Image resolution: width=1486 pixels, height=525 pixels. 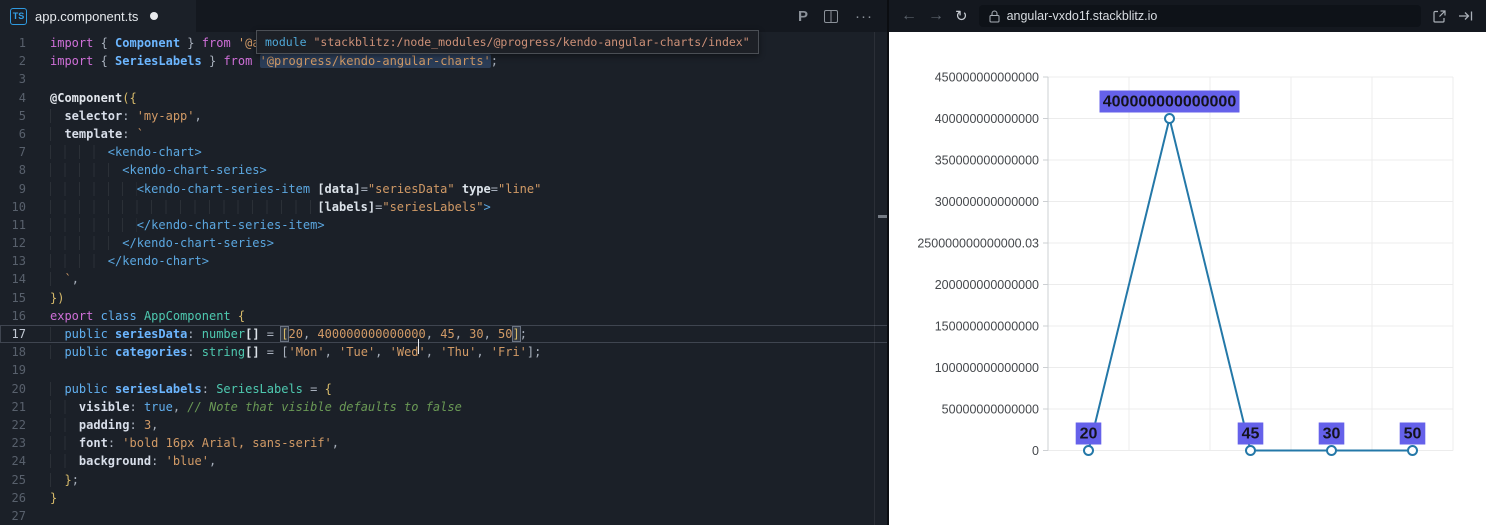 What do you see at coordinates (18, 388) in the screenshot?
I see `line-number: 20` at bounding box center [18, 388].